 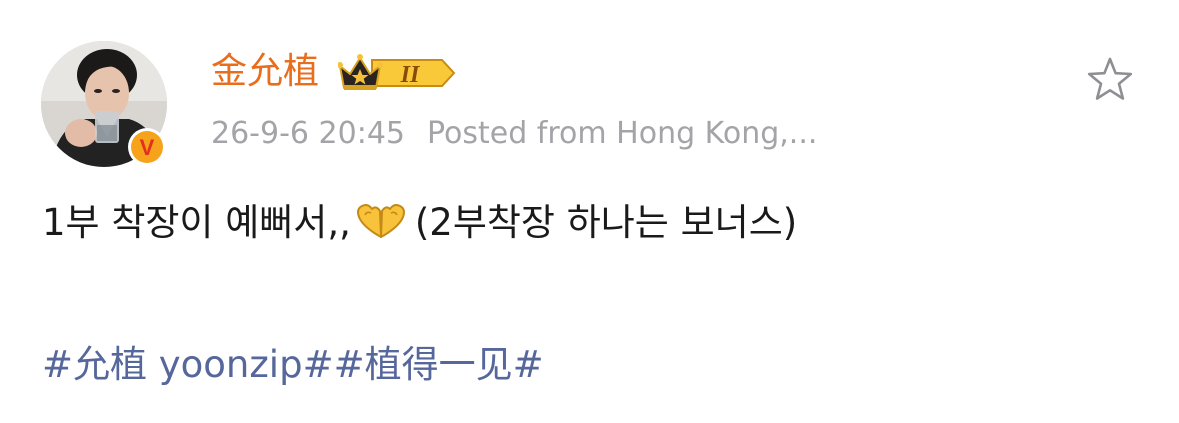 What do you see at coordinates (265, 72) in the screenshot?
I see `username: 金允植` at bounding box center [265, 72].